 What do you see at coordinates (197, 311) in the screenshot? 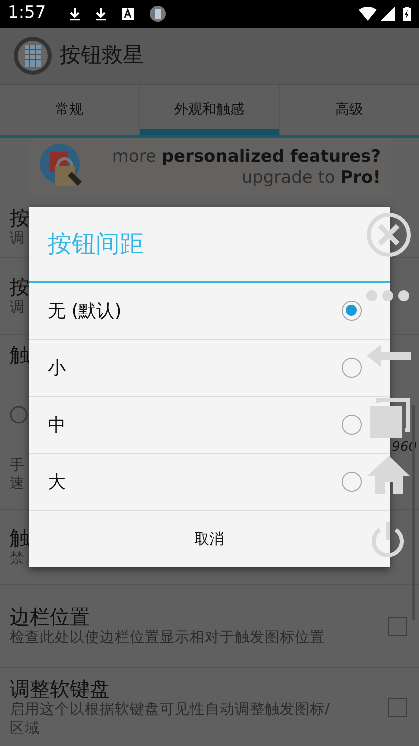
I see `option-item: 无 (默认)` at bounding box center [197, 311].